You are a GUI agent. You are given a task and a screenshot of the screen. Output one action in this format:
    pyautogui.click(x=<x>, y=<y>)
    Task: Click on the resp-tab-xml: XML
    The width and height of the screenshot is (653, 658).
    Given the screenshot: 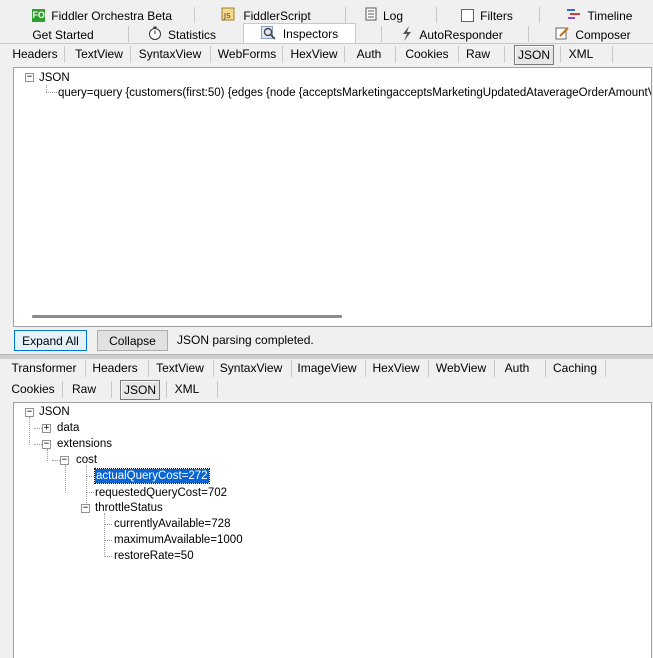 What is the action you would take?
    pyautogui.click(x=187, y=389)
    